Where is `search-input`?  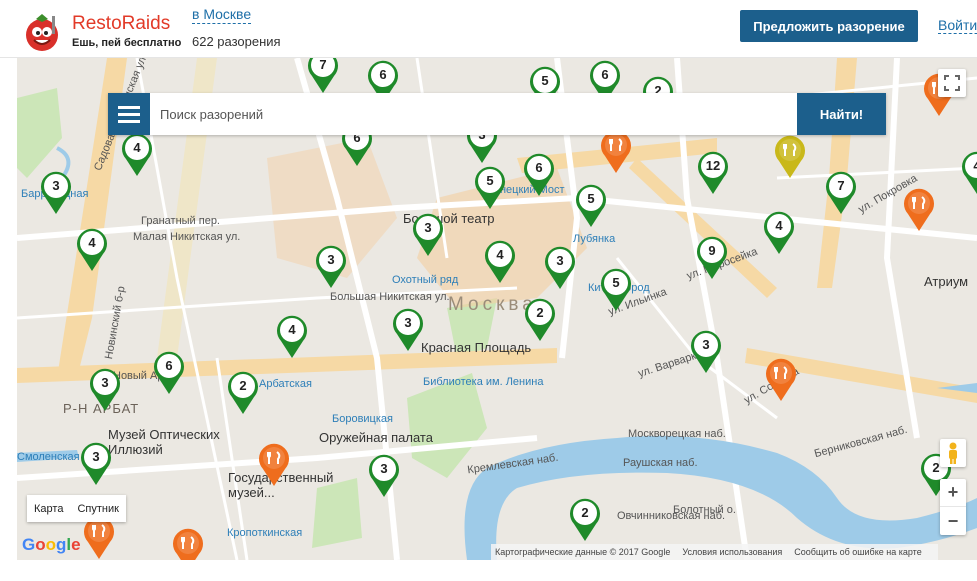 search-input is located at coordinates (475, 114).